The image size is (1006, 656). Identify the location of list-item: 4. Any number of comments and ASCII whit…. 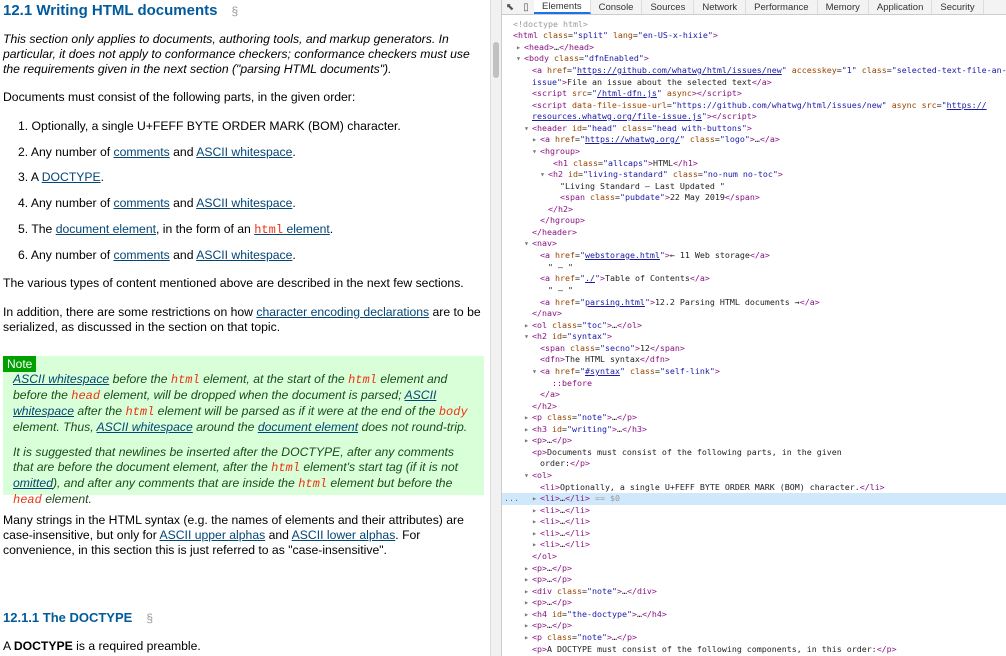
(157, 203).